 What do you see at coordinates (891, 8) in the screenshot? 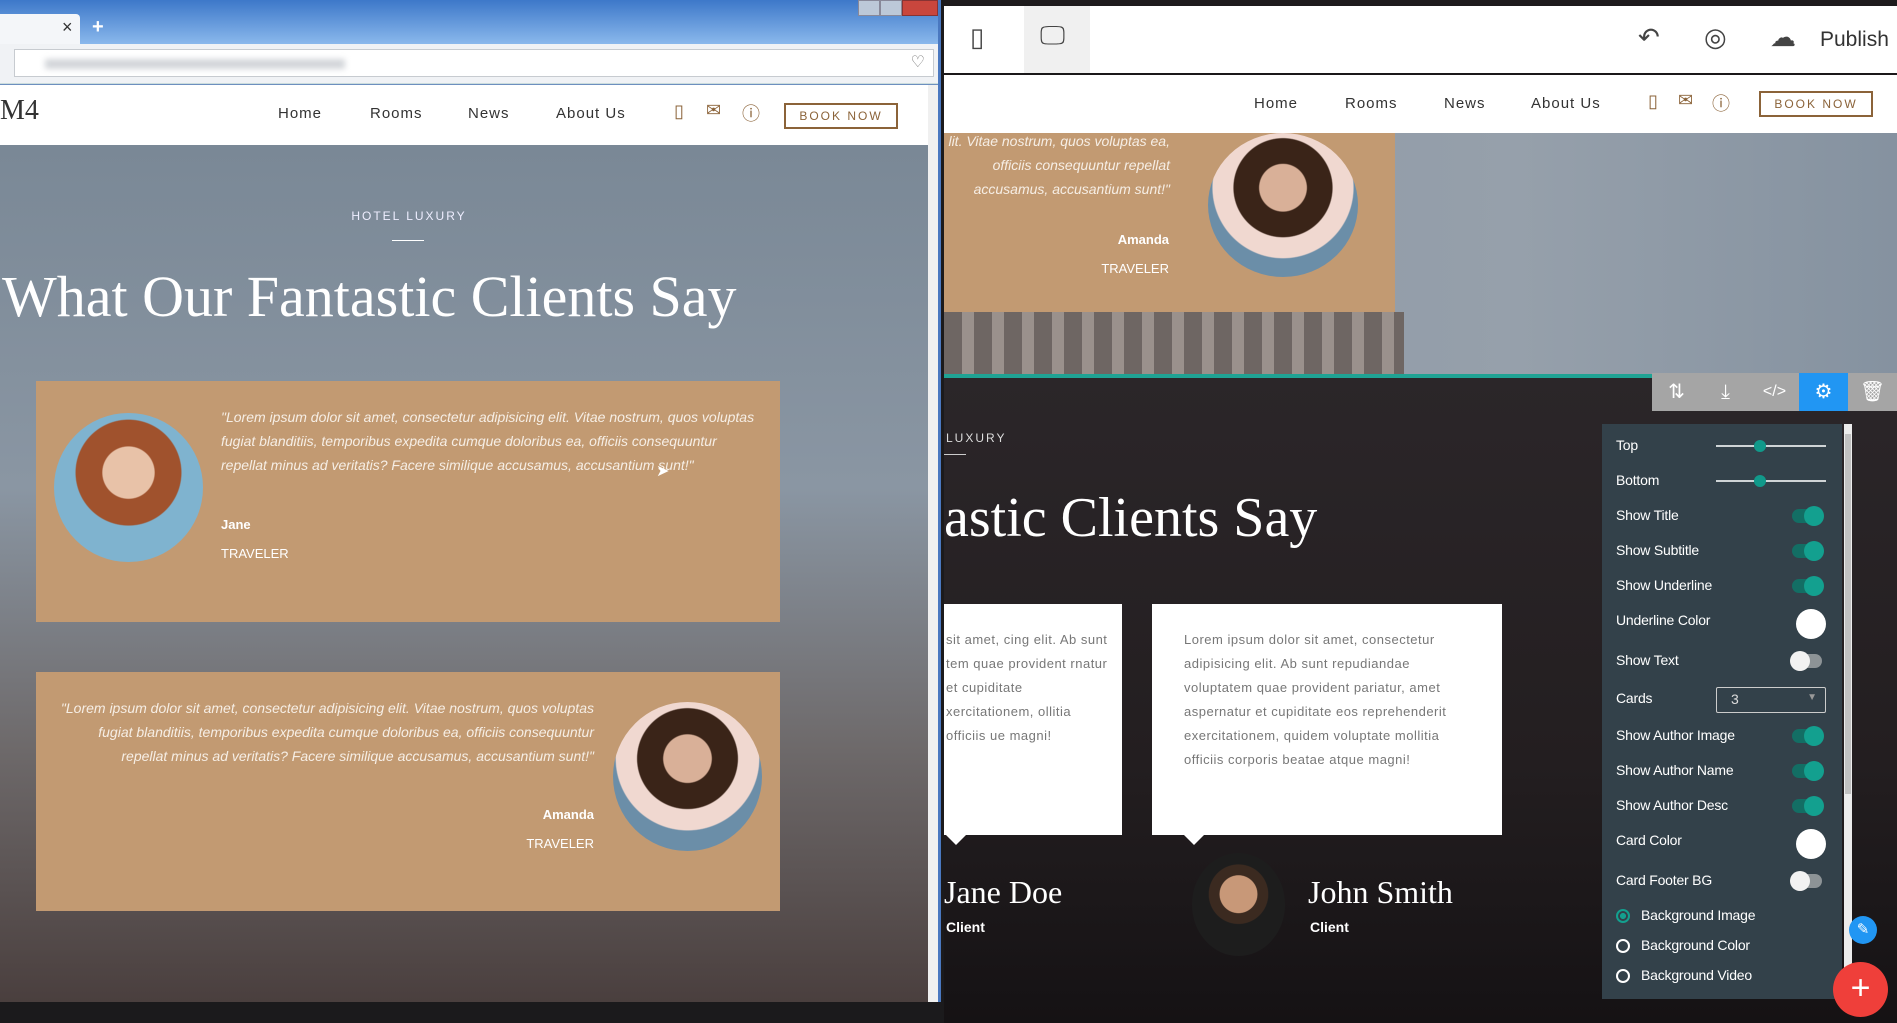
I see `maximize-button` at bounding box center [891, 8].